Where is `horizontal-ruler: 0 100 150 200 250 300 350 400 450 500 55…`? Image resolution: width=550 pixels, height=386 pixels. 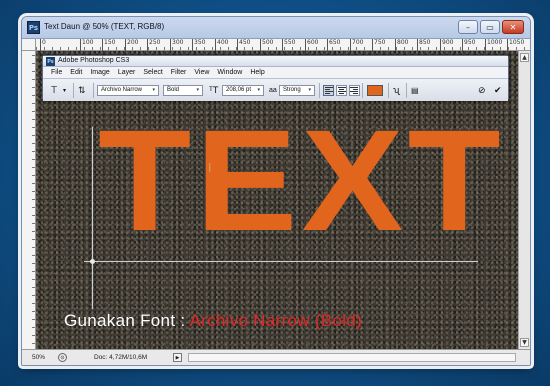
horizontal-ruler: 0 100 150 200 250 300 350 400 450 500 55… is located at coordinates (283, 45).